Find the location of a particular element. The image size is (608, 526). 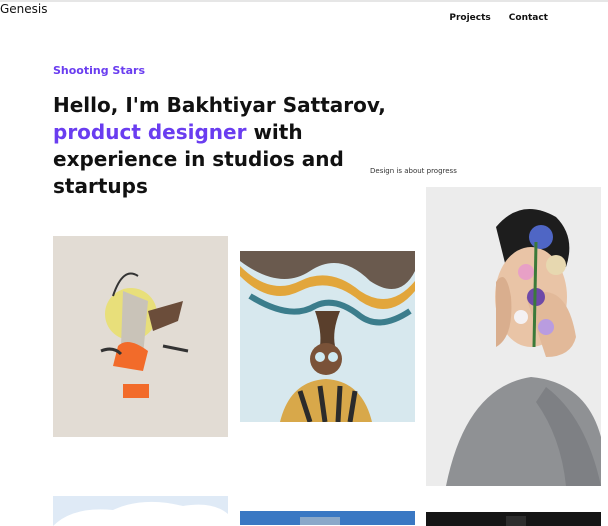

brand-logo: Genesis is located at coordinates (24, 9).